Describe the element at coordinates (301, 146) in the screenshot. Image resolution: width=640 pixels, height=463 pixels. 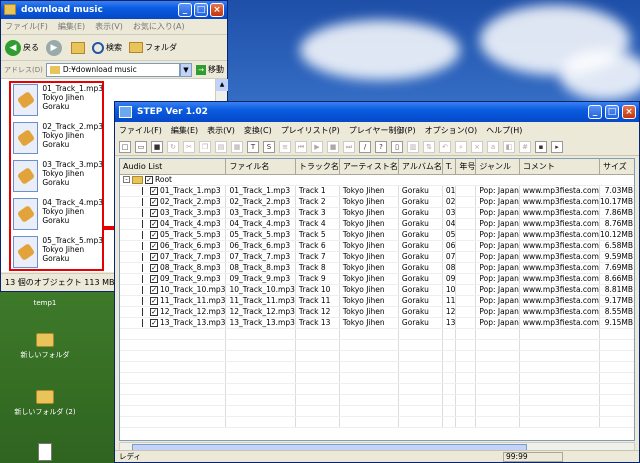
I see `prev-track-icon: ⏮` at that location.